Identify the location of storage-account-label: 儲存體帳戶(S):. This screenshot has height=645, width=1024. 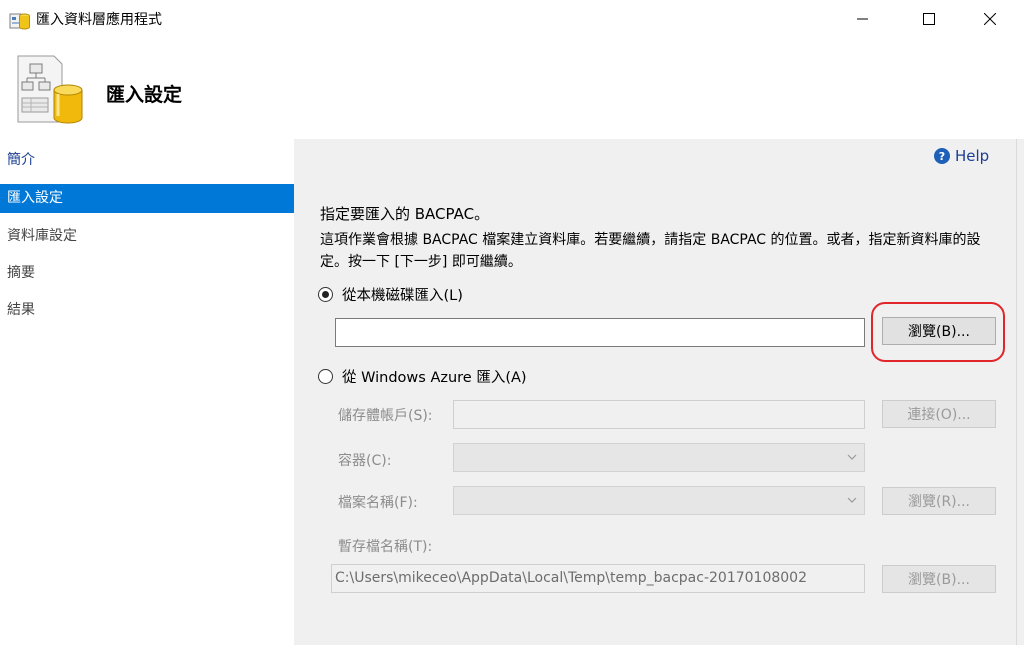
(385, 416).